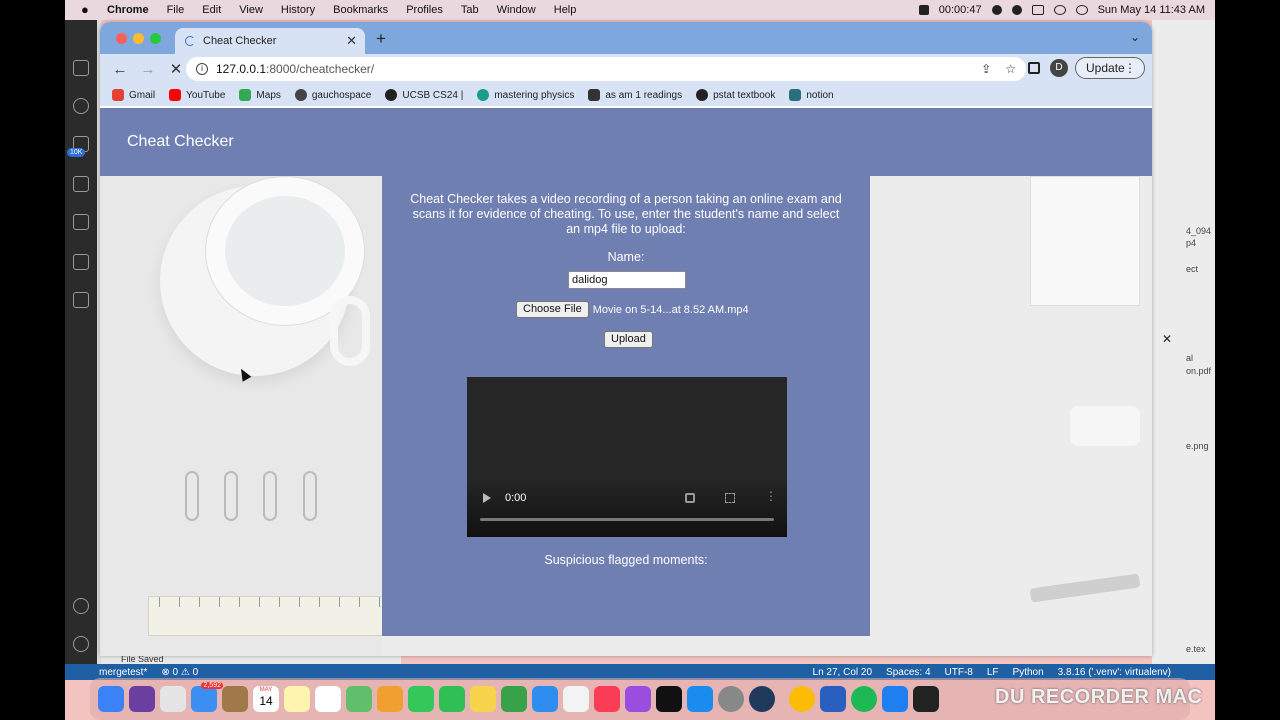  What do you see at coordinates (735, 95) in the screenshot?
I see `bookmark-pstat-textbook: pstat textbook` at bounding box center [735, 95].